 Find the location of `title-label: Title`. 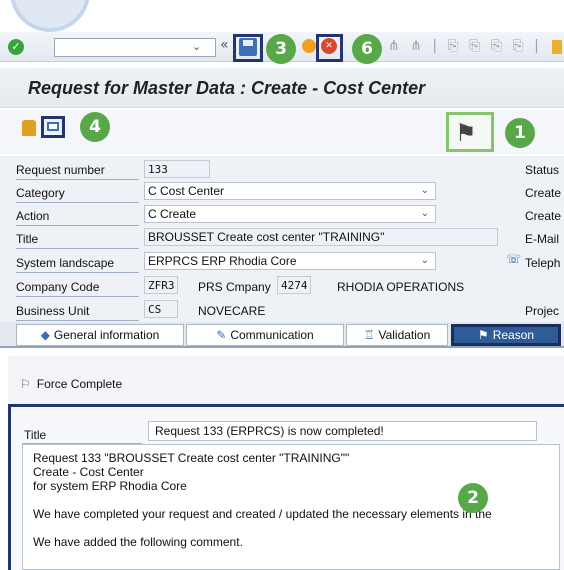

title-label: Title is located at coordinates (27, 239).